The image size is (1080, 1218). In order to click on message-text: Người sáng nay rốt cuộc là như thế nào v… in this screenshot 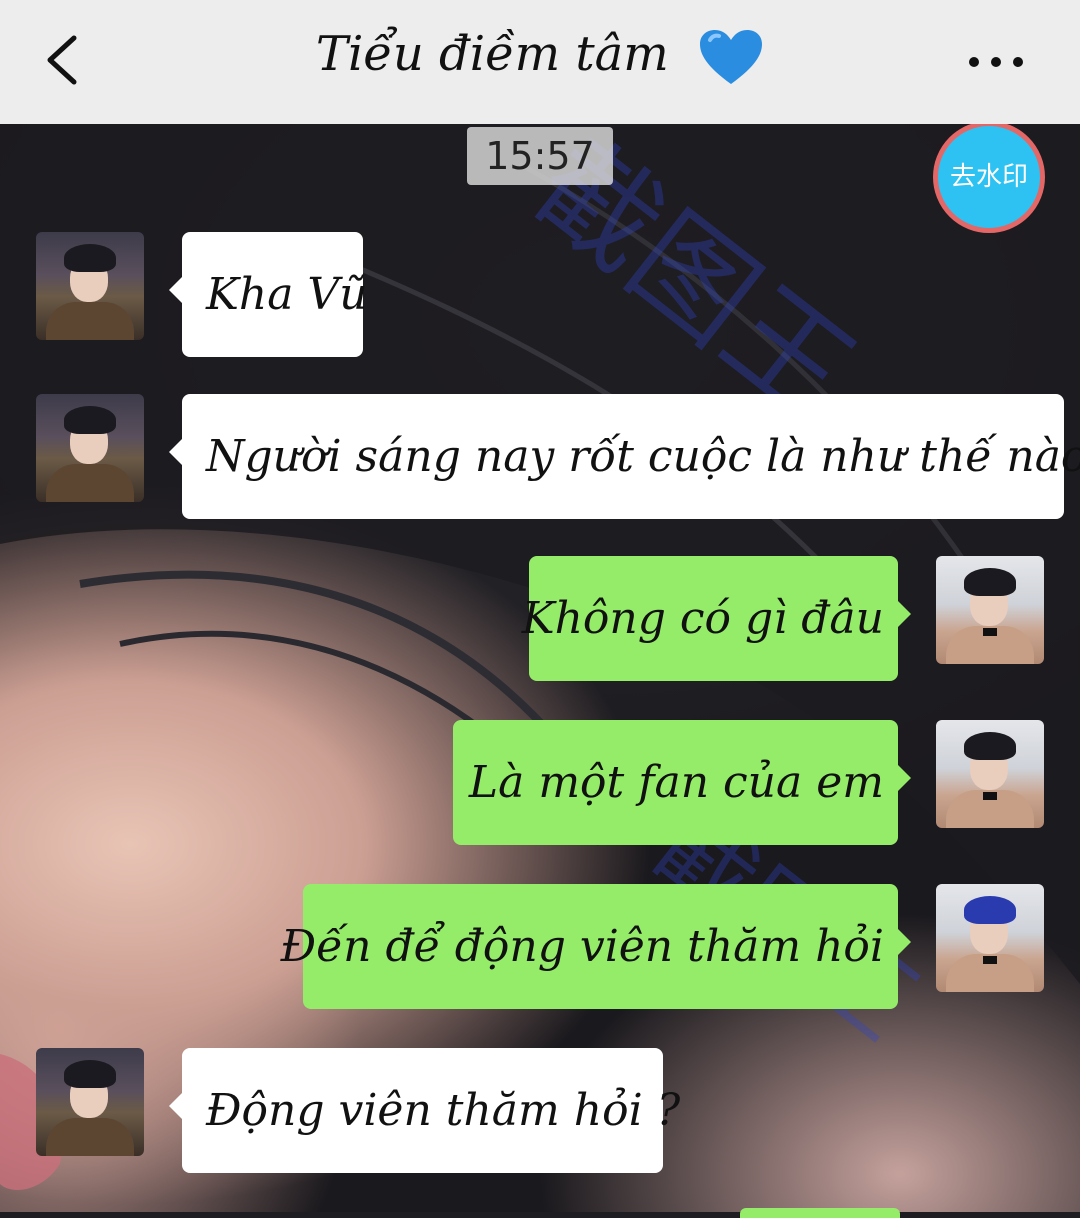, I will do `click(643, 456)`.